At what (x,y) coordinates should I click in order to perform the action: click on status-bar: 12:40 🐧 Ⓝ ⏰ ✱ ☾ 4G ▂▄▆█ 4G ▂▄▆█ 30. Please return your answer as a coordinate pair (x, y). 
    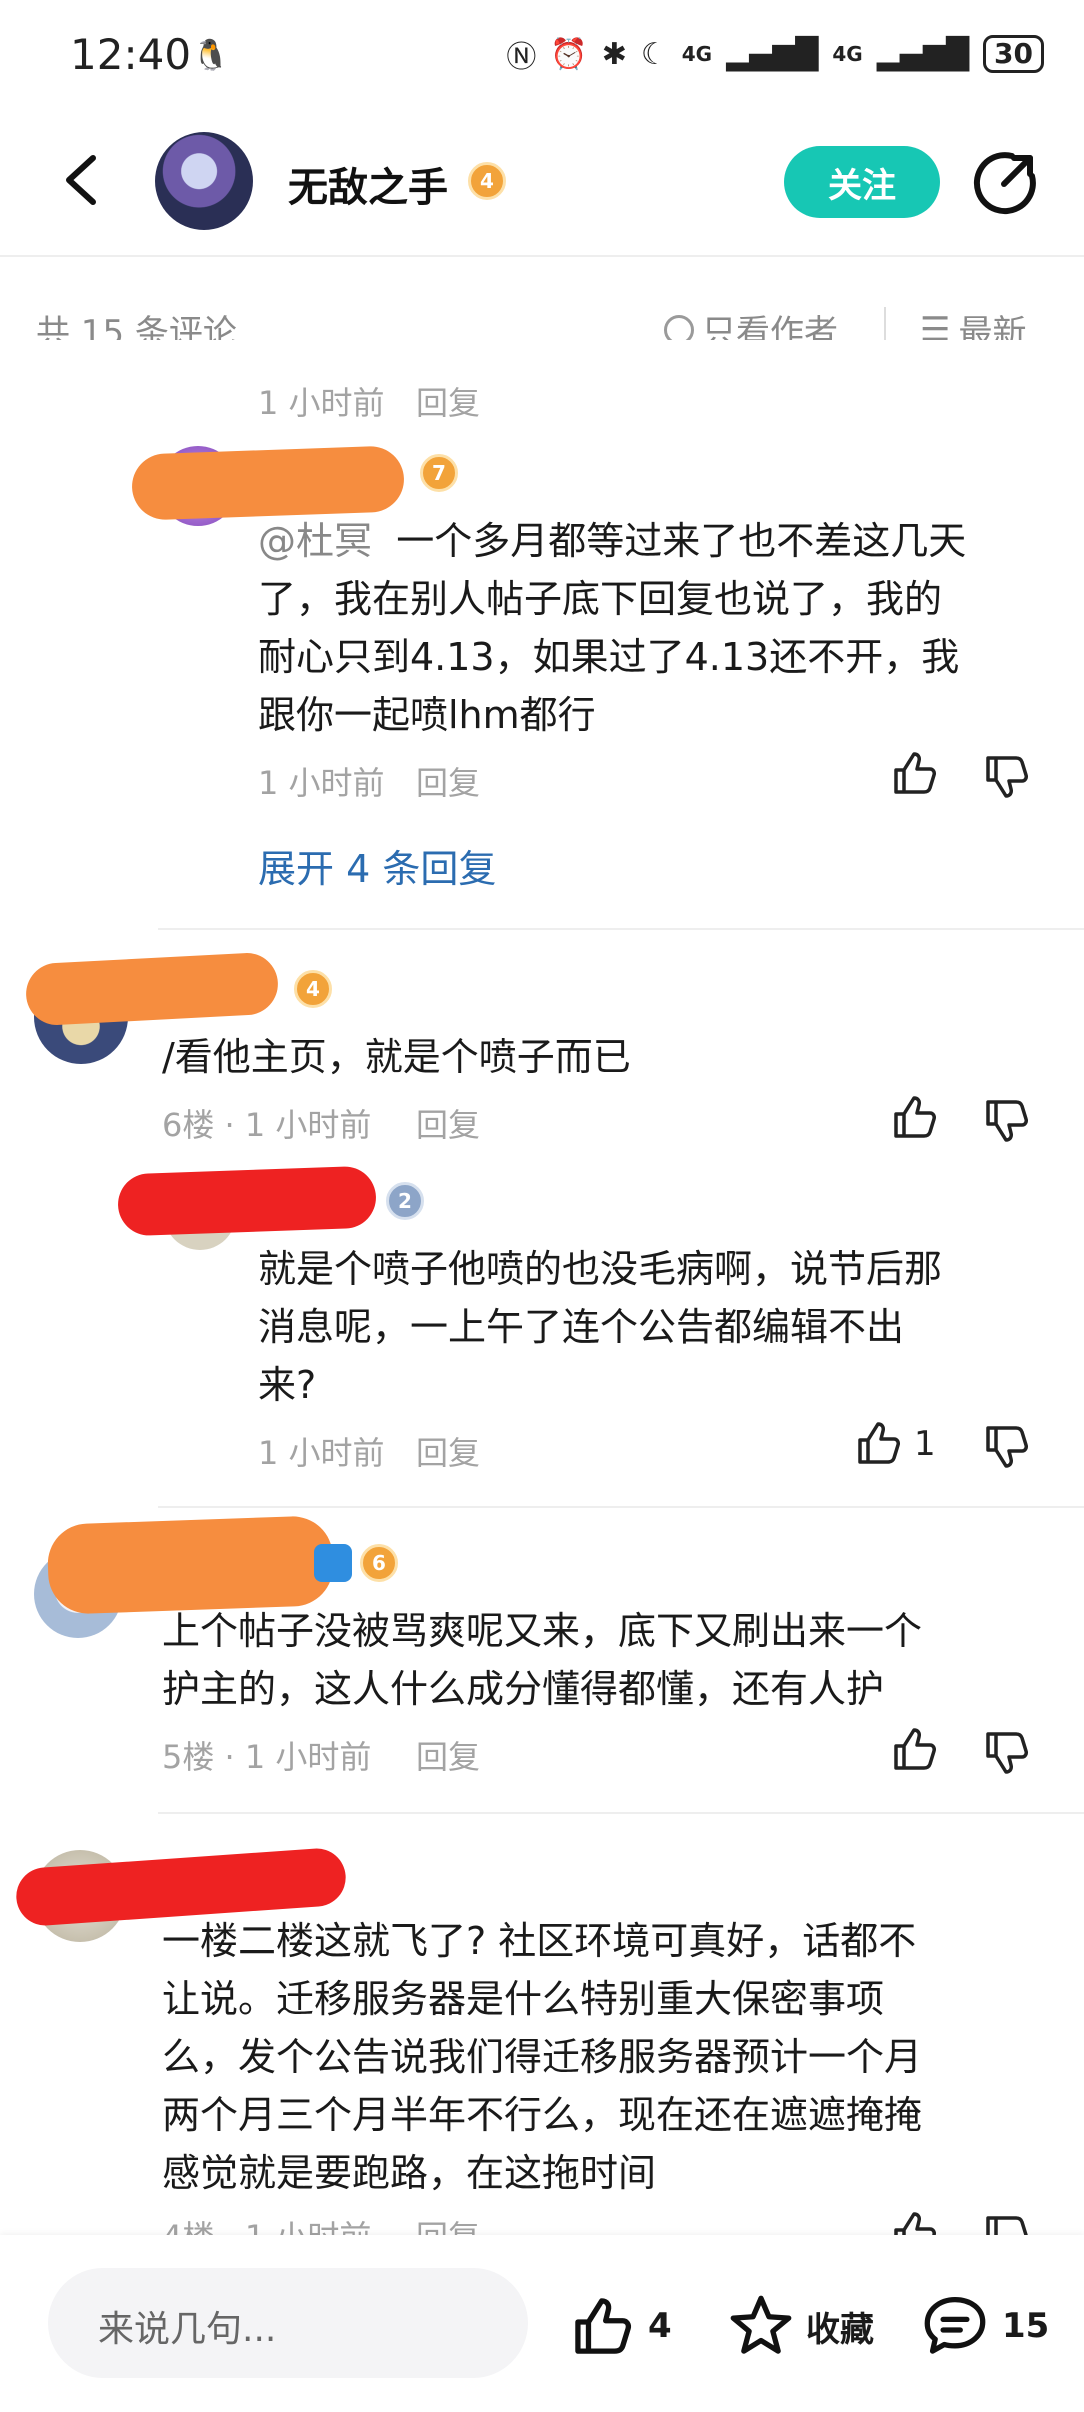
    Looking at the image, I should click on (542, 55).